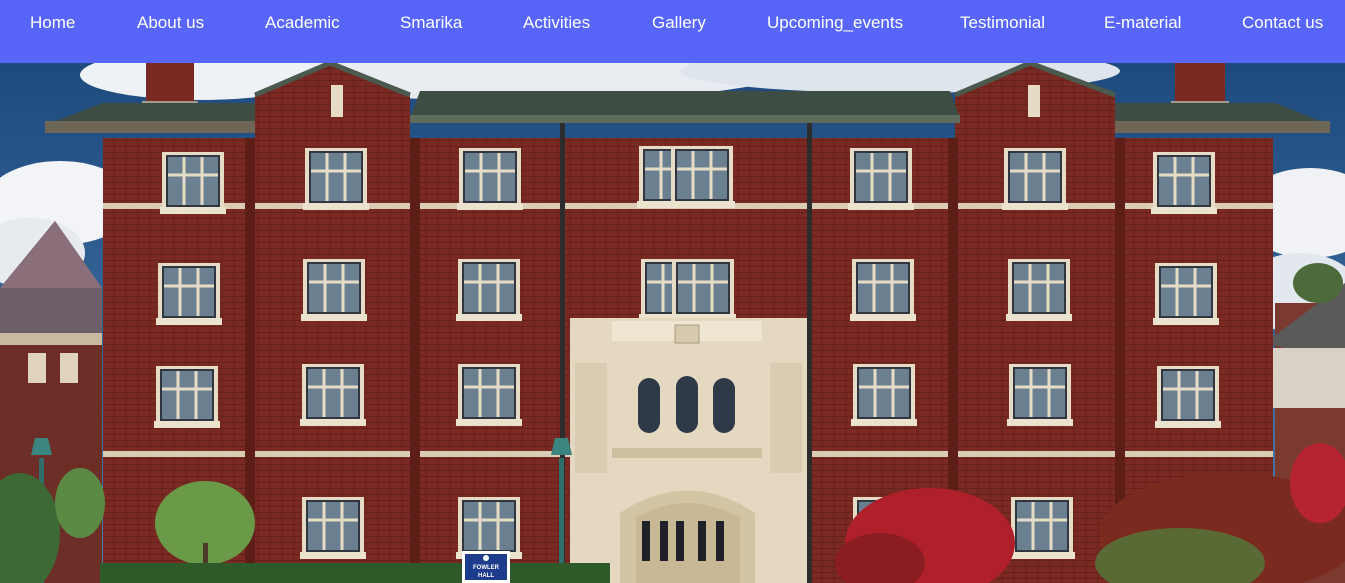  I want to click on nav-testimonial: Testimonial, so click(1002, 23).